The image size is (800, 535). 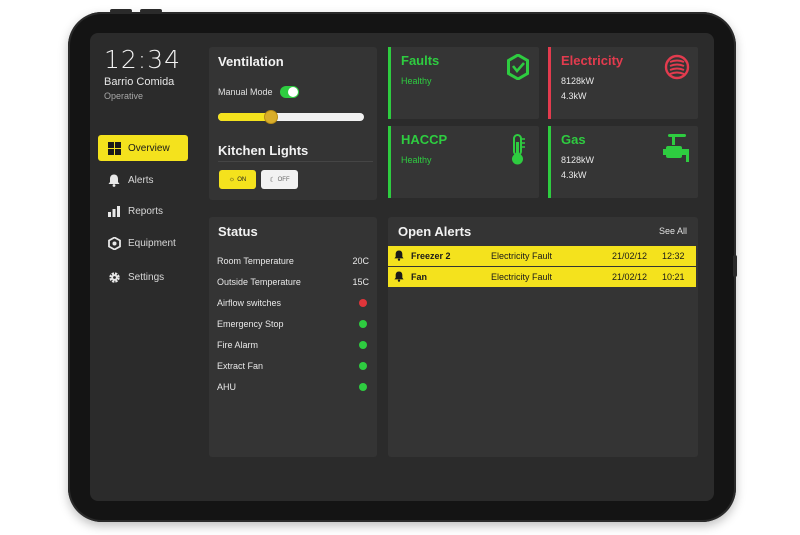 What do you see at coordinates (573, 139) in the screenshot?
I see `gas-title: Gas` at bounding box center [573, 139].